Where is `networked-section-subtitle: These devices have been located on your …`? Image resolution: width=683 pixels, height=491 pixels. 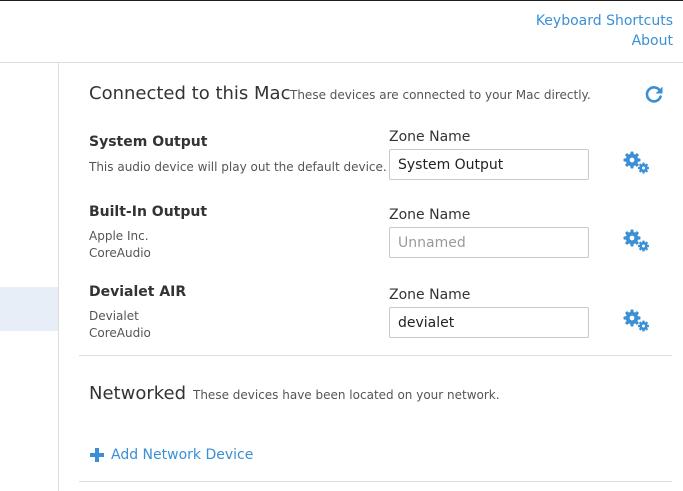
networked-section-subtitle: These devices have been located on your … is located at coordinates (346, 395).